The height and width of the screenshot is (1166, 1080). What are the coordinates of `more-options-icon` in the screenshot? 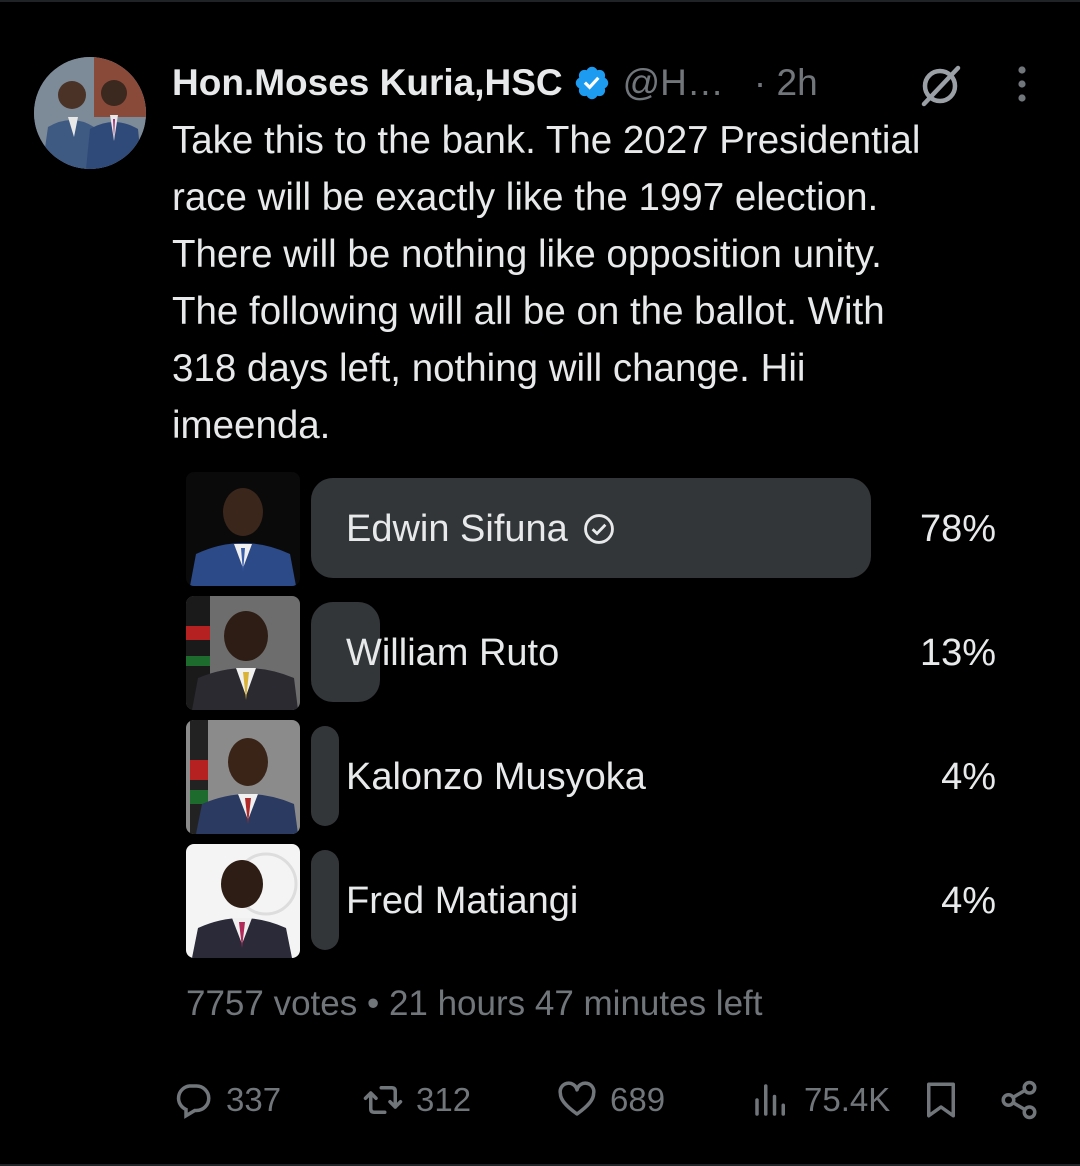 It's located at (1022, 84).